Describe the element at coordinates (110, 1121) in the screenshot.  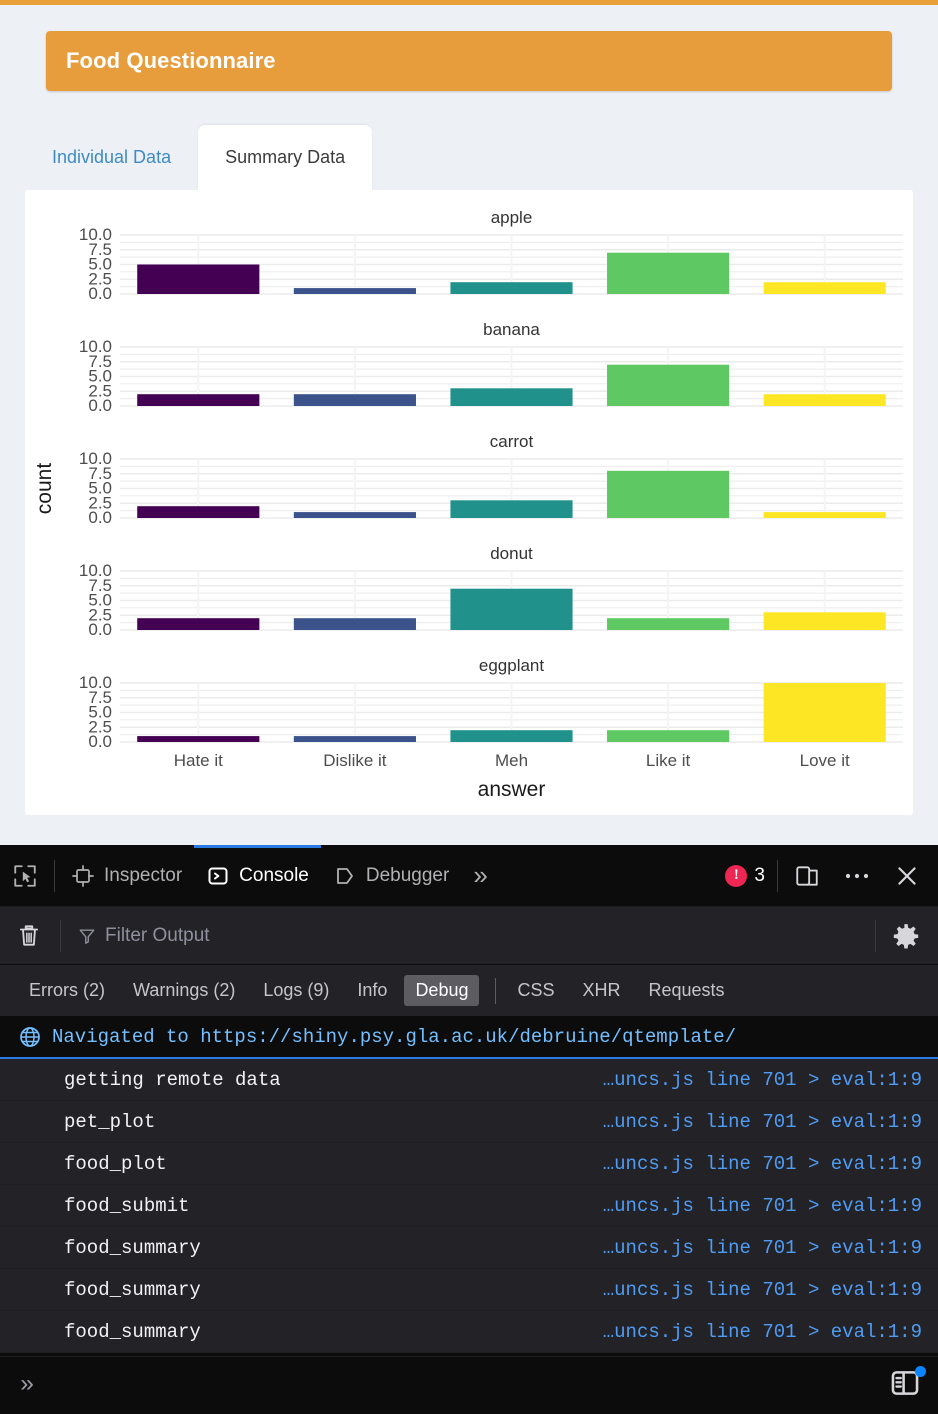
I see `console-log-message: pet_plot` at that location.